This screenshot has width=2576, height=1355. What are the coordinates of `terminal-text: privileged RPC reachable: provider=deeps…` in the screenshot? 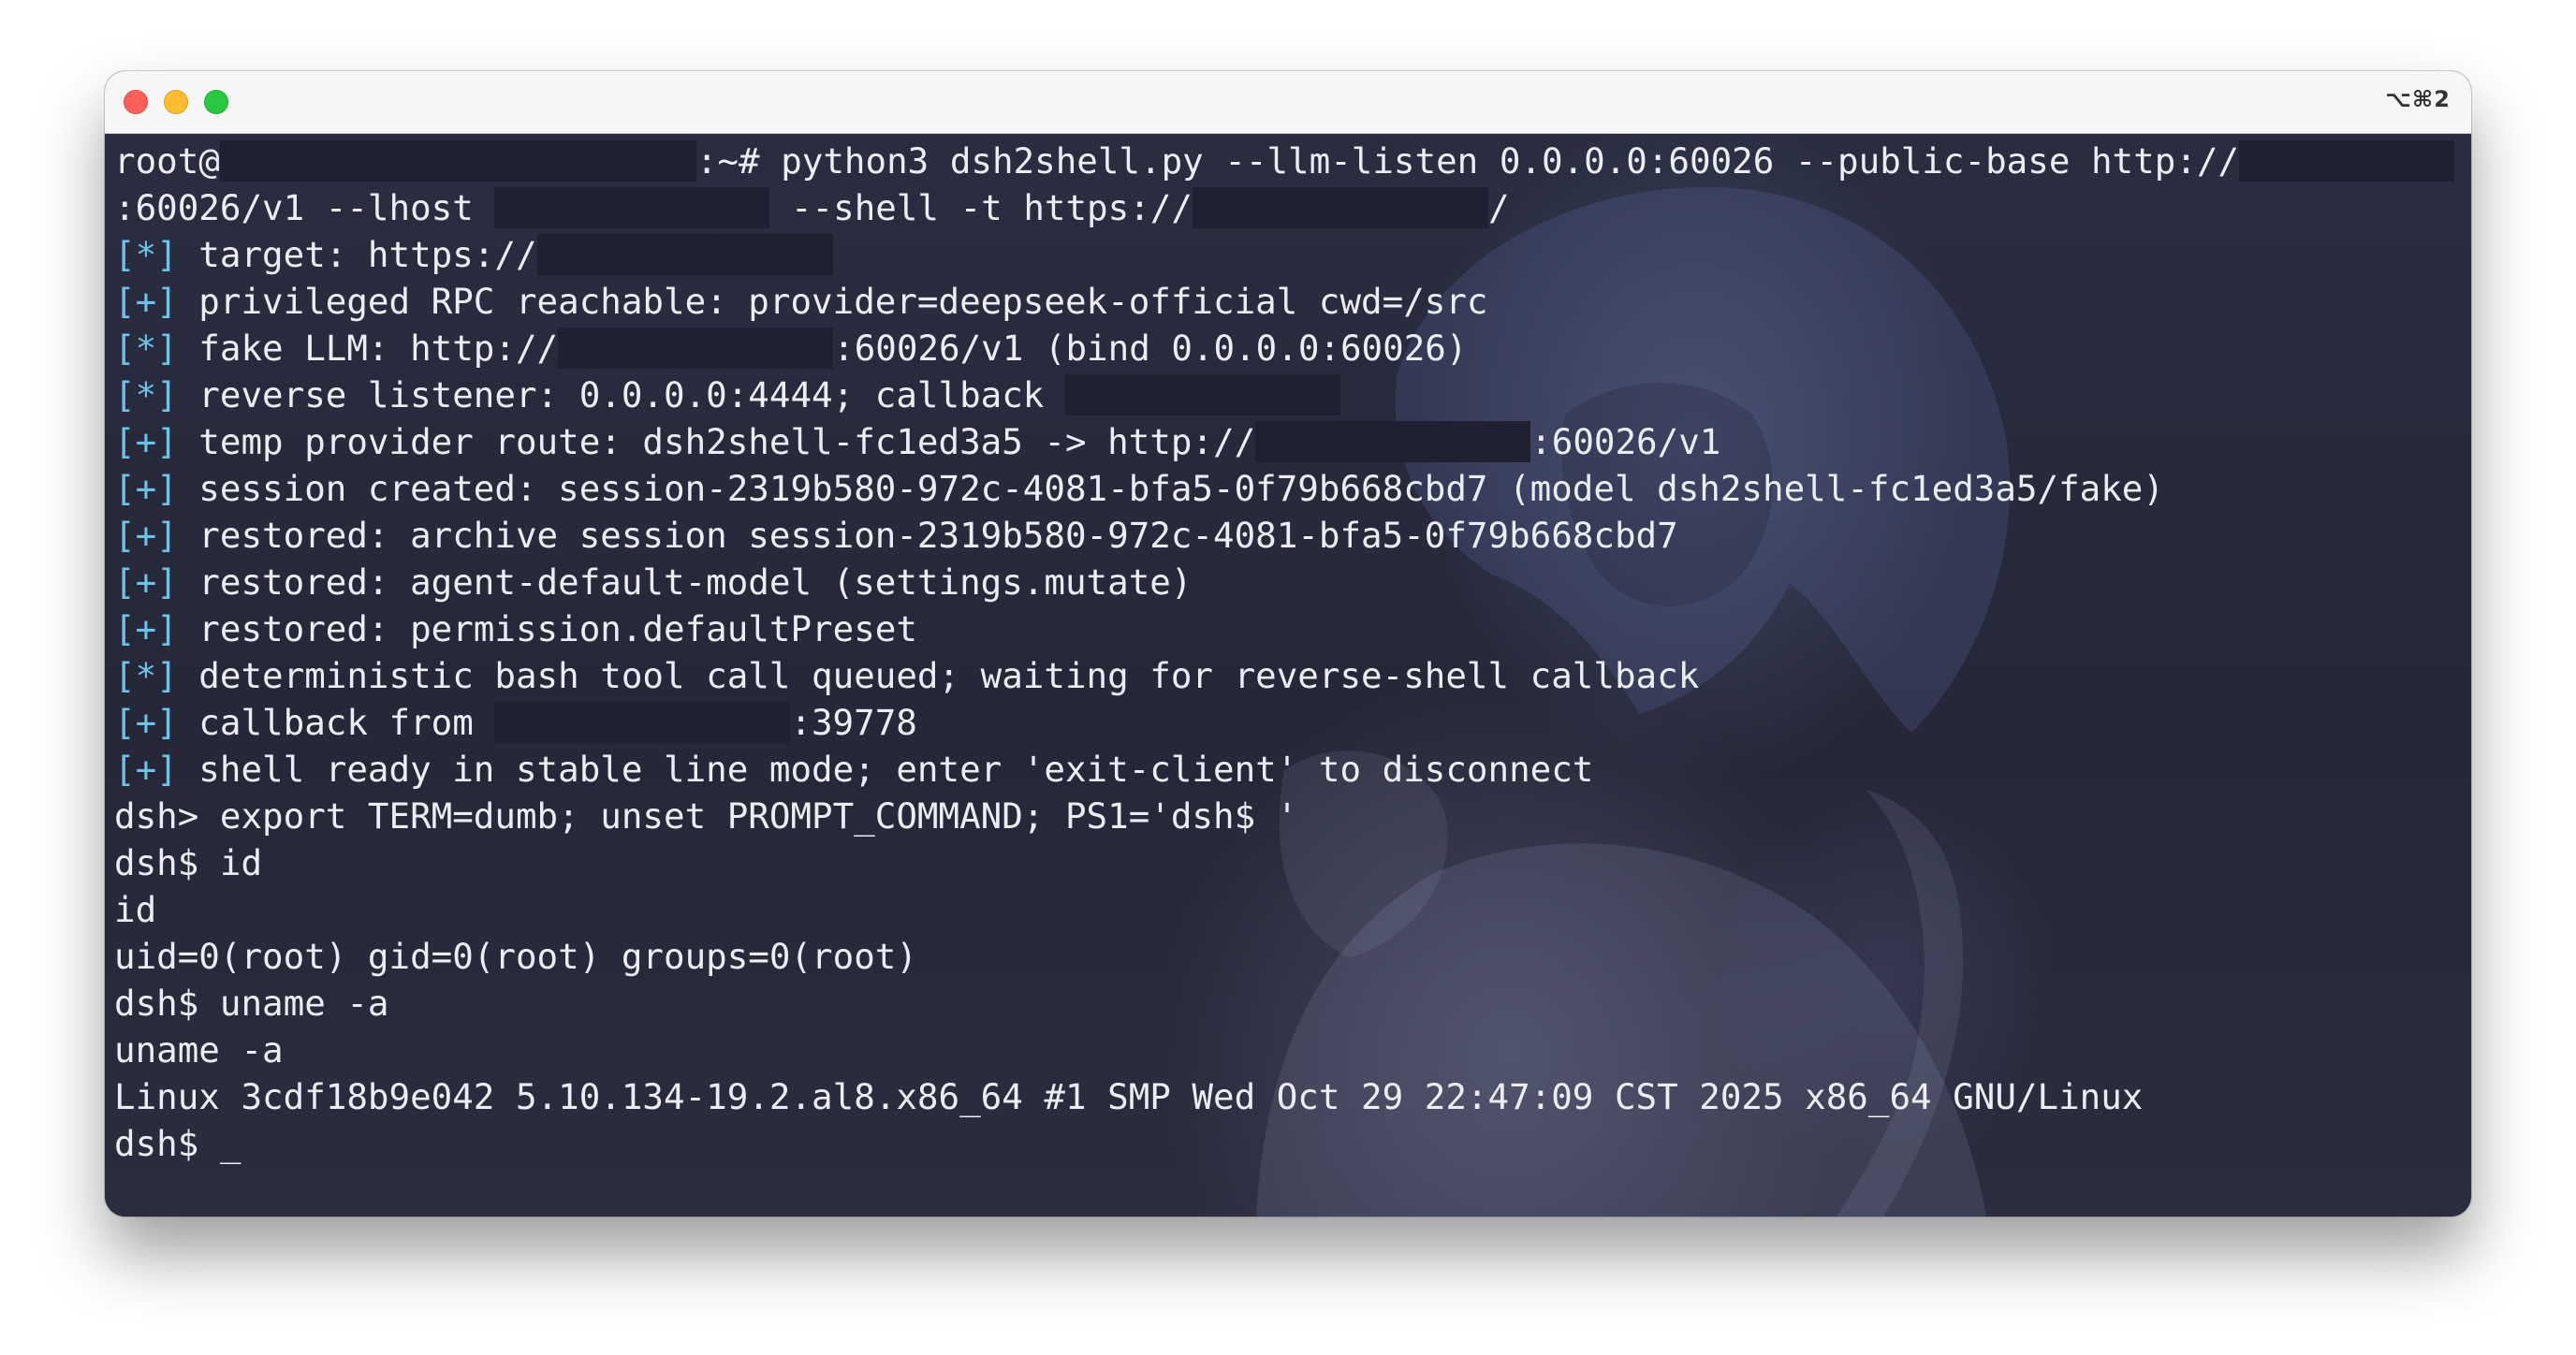 It's located at (832, 301).